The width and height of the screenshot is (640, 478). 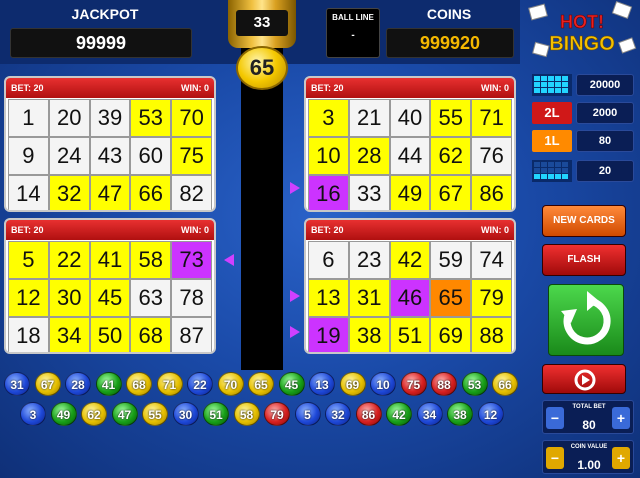 What do you see at coordinates (110, 118) in the screenshot?
I see `card-cell: 39` at bounding box center [110, 118].